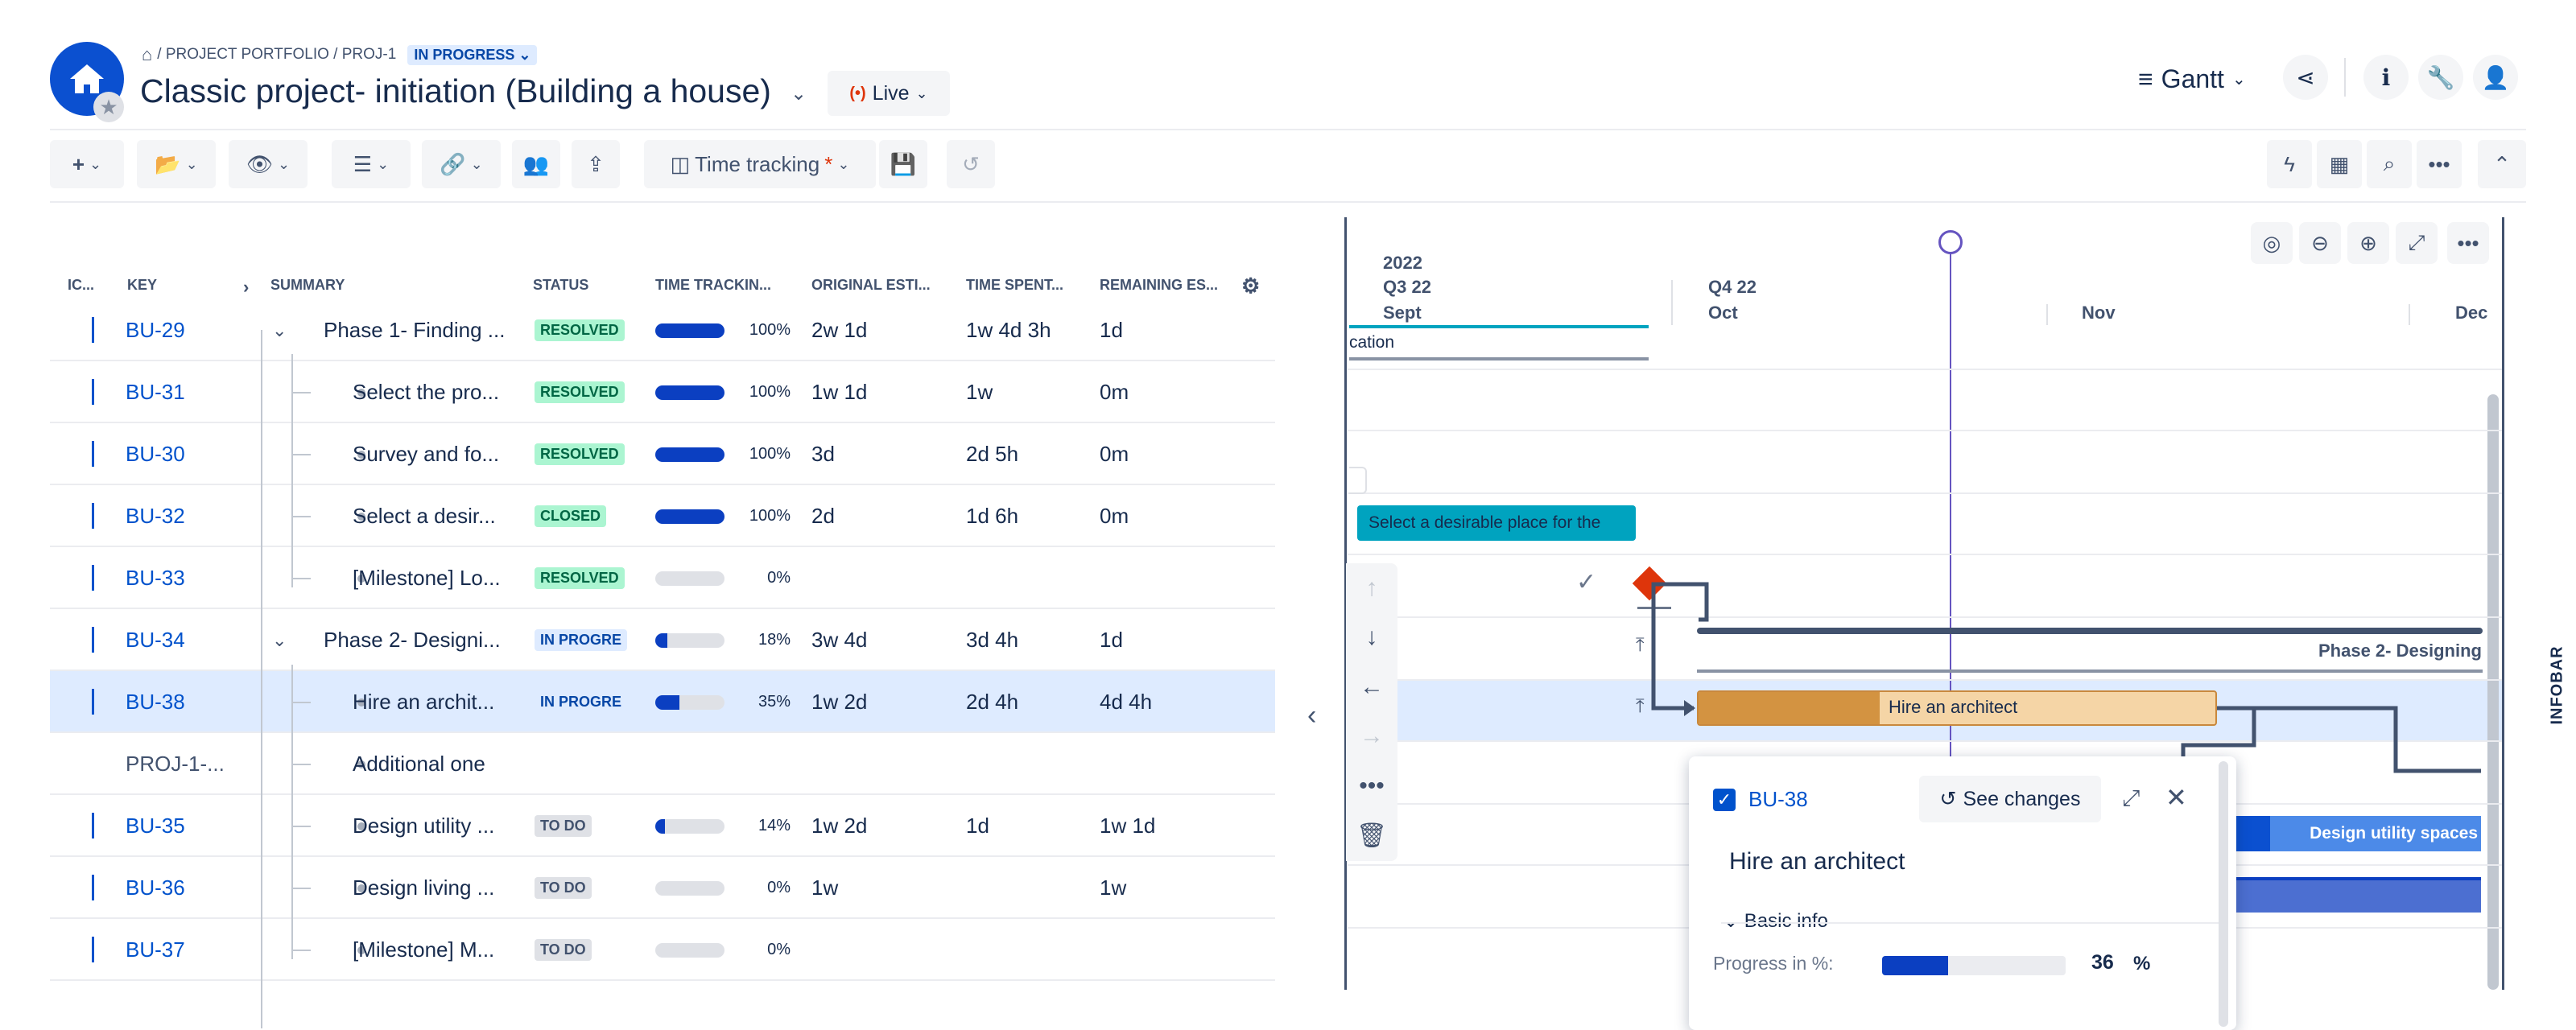 The width and height of the screenshot is (2576, 1030). Describe the element at coordinates (1372, 786) in the screenshot. I see `more-icon: •••` at that location.